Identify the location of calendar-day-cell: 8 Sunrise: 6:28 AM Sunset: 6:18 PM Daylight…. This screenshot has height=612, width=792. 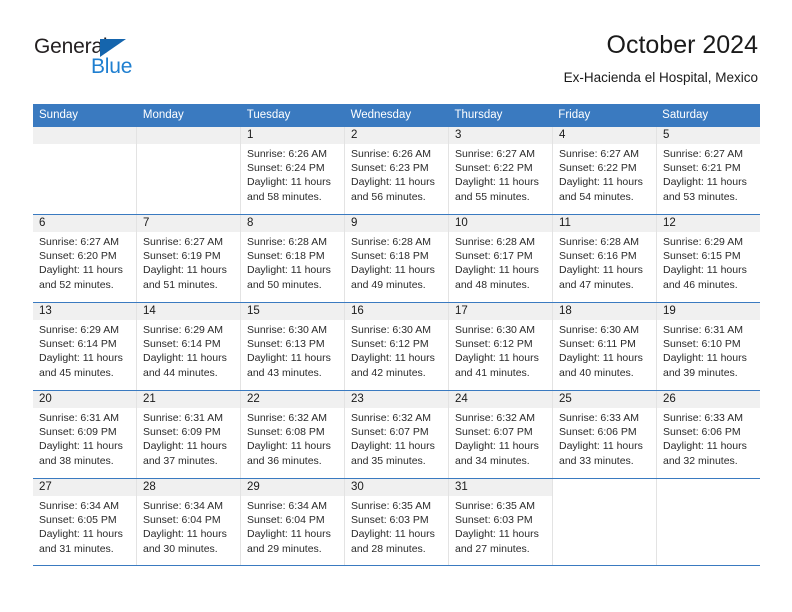
(293, 258).